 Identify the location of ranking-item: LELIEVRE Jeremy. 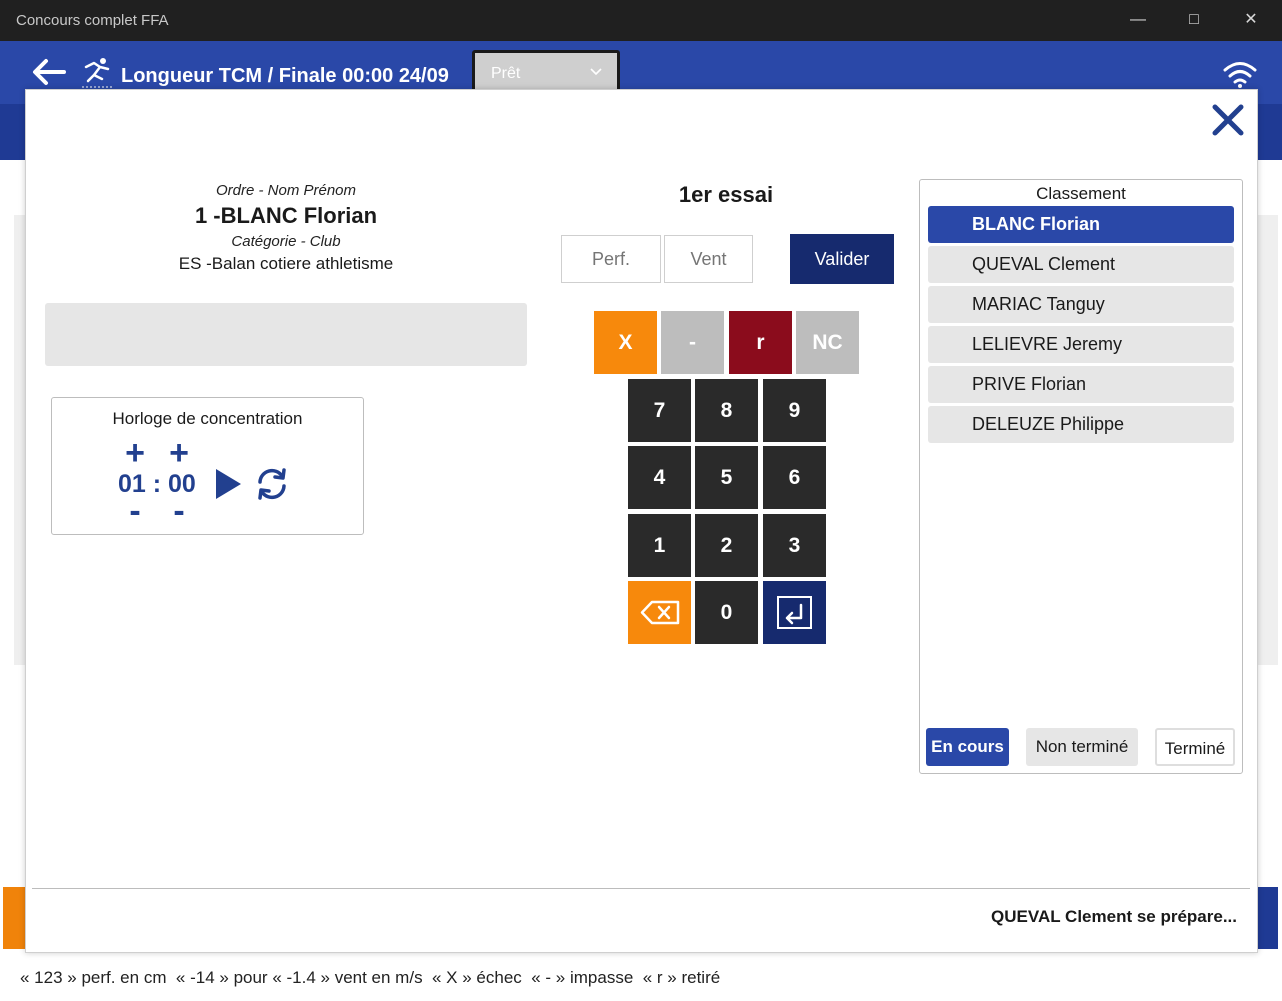
(1081, 344).